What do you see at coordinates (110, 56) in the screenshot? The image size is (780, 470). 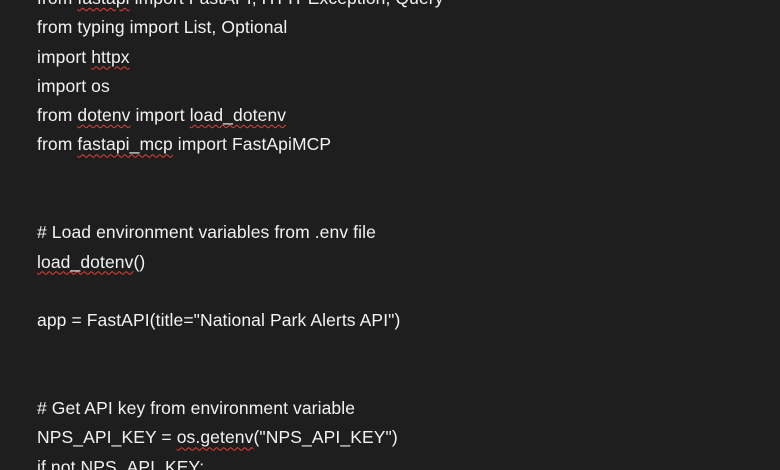 I see `spell-error-token: httpx` at bounding box center [110, 56].